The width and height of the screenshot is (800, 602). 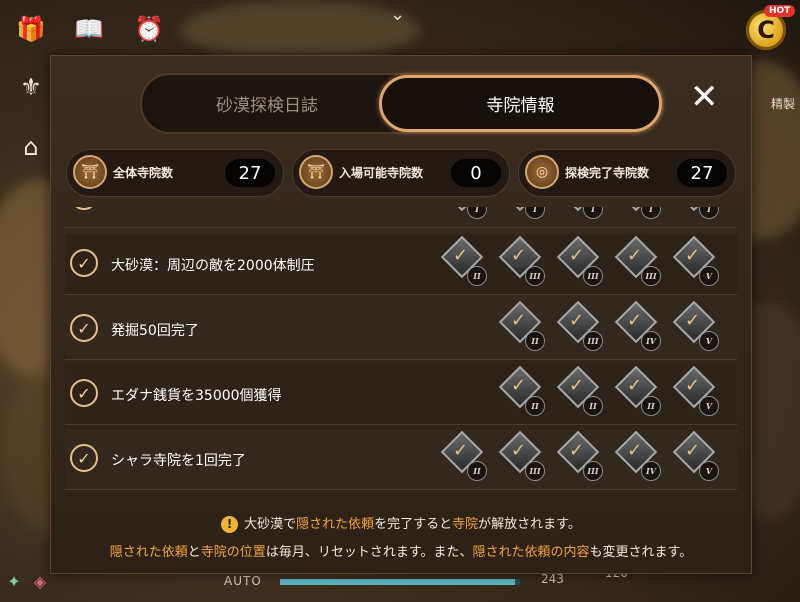 What do you see at coordinates (401, 264) in the screenshot?
I see `task-row: ✓ 大砂漠：周辺の敵を2000体制圧 ✓ II ✓ III ✓ III ✓ III ✓ V` at bounding box center [401, 264].